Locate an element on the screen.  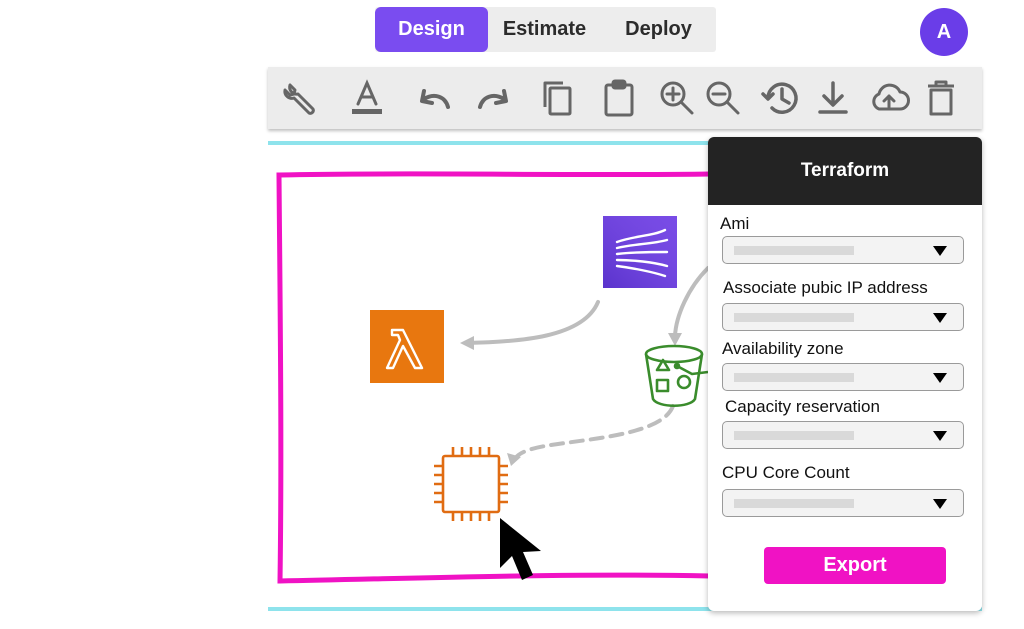
field-label-cpu-core-count: CPU Core Count is located at coordinates (786, 472).